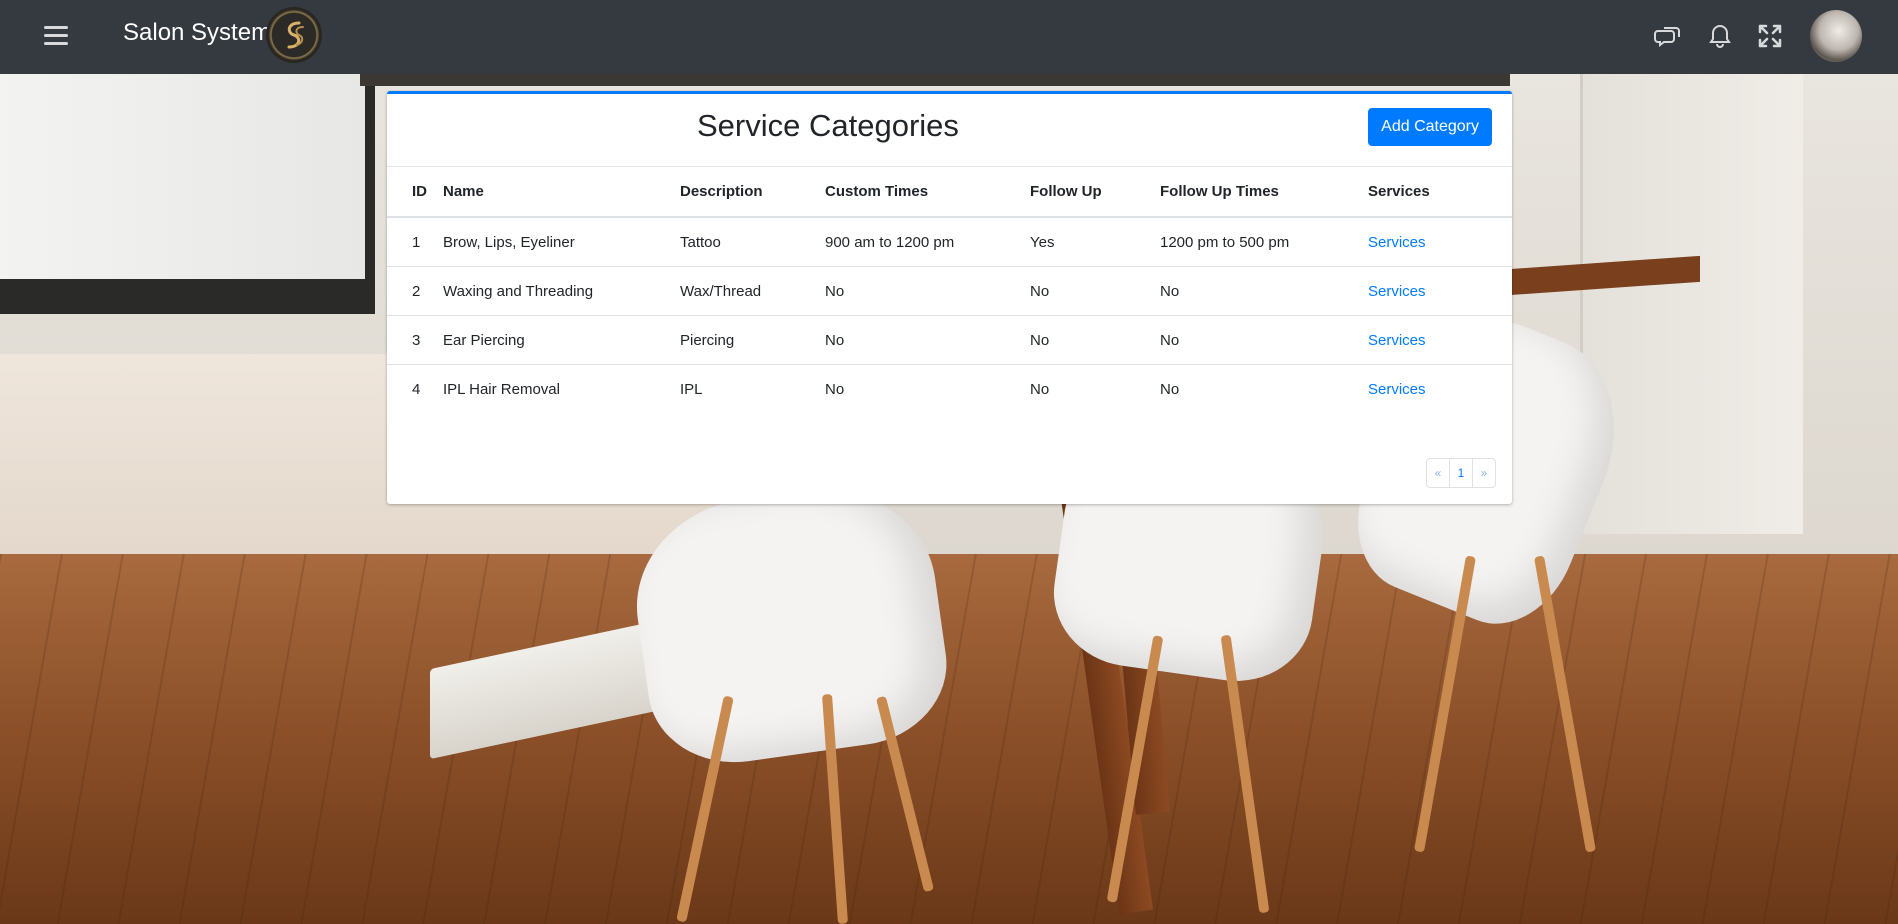 The height and width of the screenshot is (924, 1898). What do you see at coordinates (1438, 473) in the screenshot?
I see `pagination-prev: «` at bounding box center [1438, 473].